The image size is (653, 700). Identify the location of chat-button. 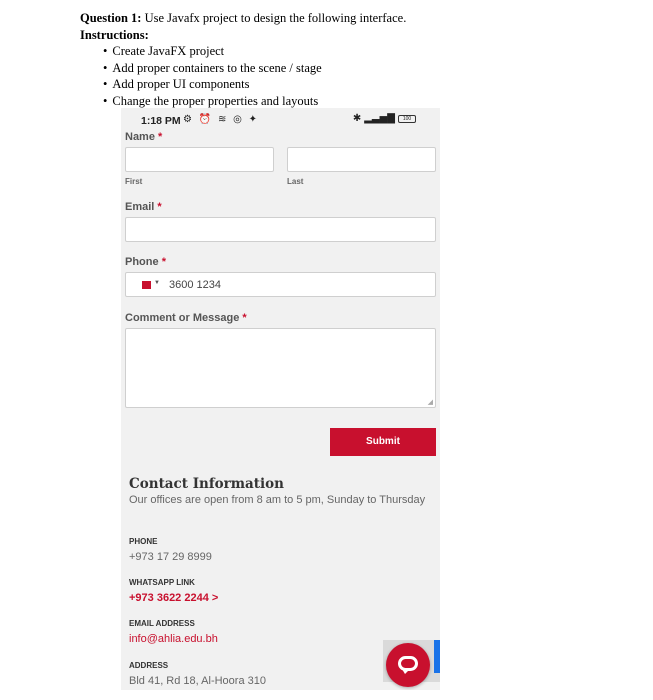
(408, 665).